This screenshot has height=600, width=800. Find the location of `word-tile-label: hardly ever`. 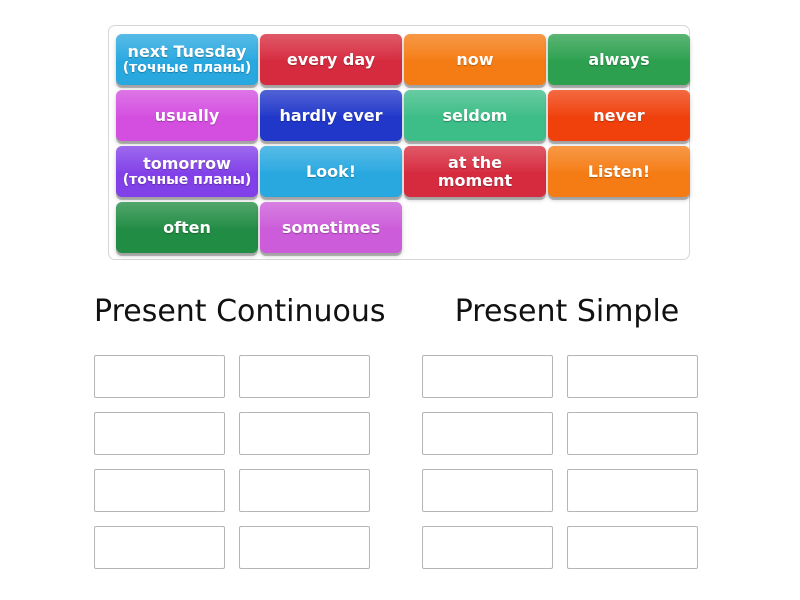

word-tile-label: hardly ever is located at coordinates (331, 115).